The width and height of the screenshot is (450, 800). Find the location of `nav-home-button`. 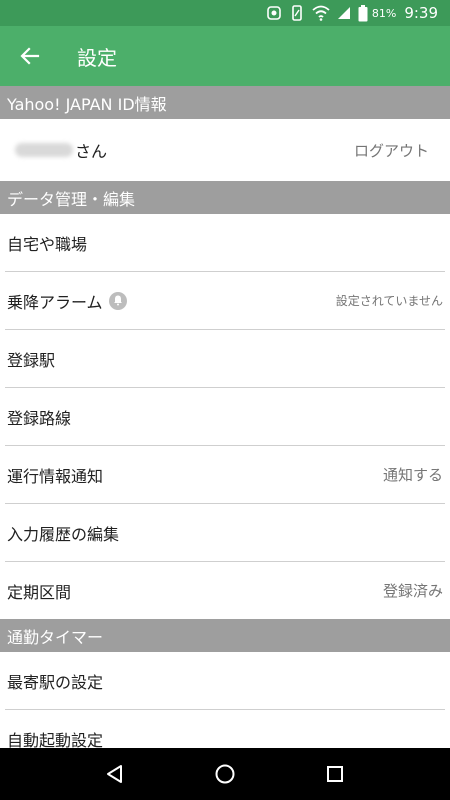

nav-home-button is located at coordinates (225, 774).